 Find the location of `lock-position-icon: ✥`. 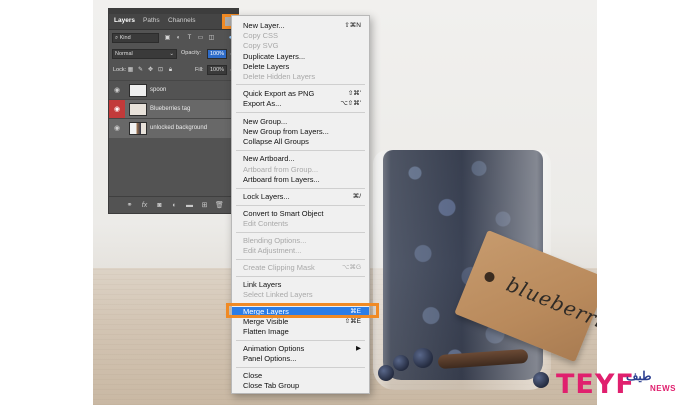

lock-position-icon: ✥ is located at coordinates (150, 70).